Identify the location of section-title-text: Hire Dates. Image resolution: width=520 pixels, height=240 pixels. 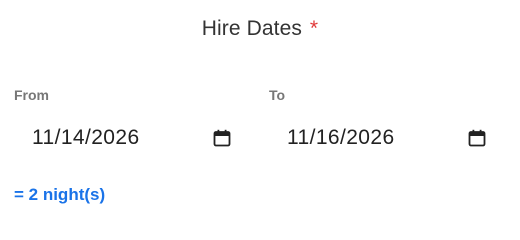
(251, 28).